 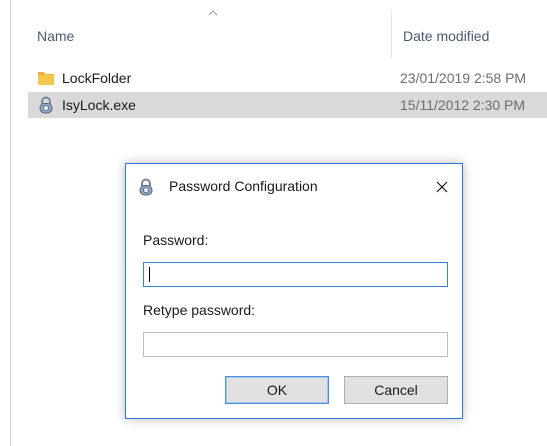 I want to click on file-row-isylock: IsyLock.exe 15/11/2012 2:30 PM, so click(x=287, y=105).